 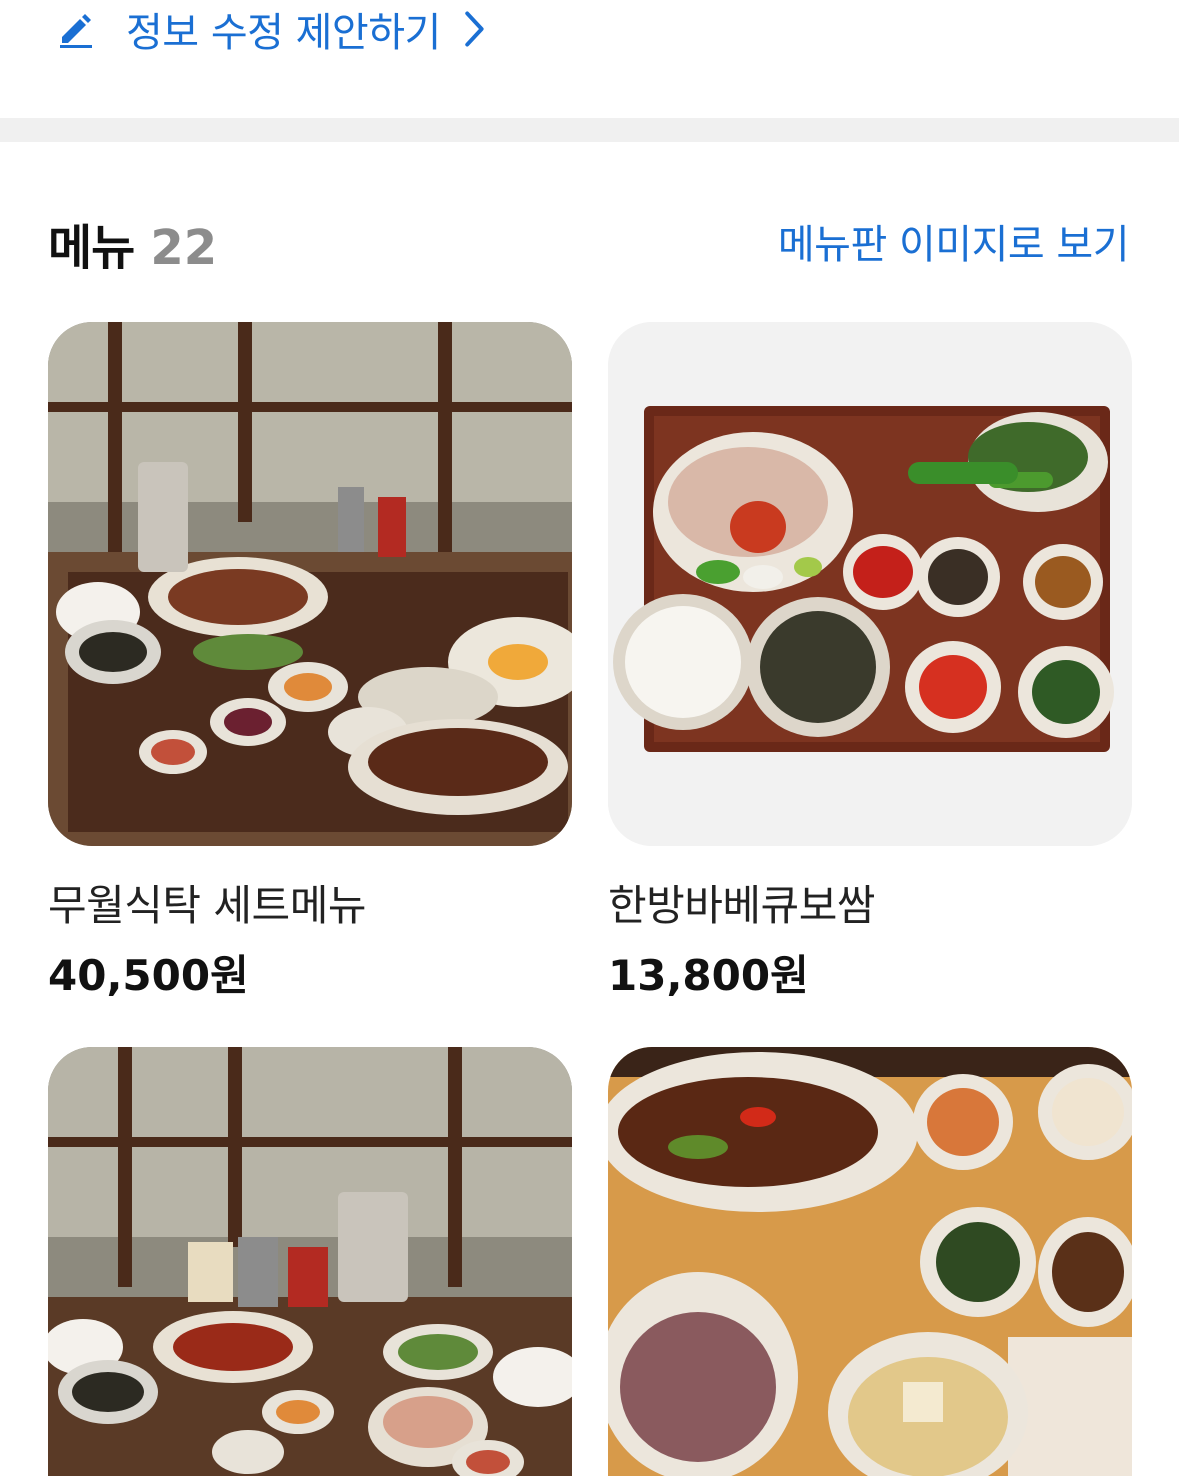 I want to click on view-menu-board-link: 메뉴판 이미지로 보기, so click(x=954, y=241).